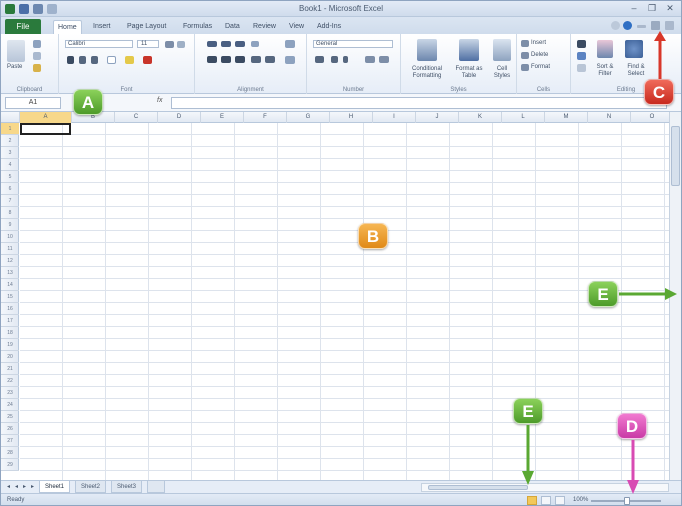  What do you see at coordinates (129, 60) in the screenshot?
I see `fill-color-icon` at bounding box center [129, 60].